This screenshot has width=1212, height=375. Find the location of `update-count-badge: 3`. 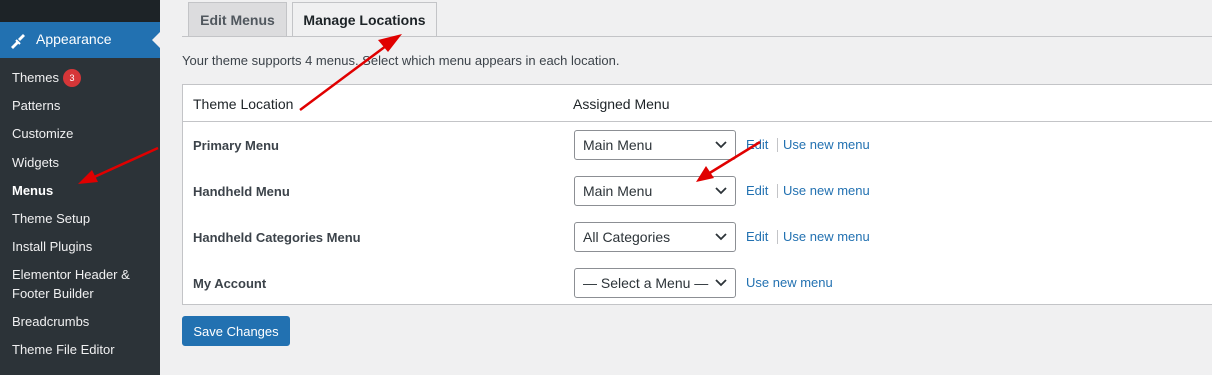

update-count-badge: 3 is located at coordinates (71, 78).